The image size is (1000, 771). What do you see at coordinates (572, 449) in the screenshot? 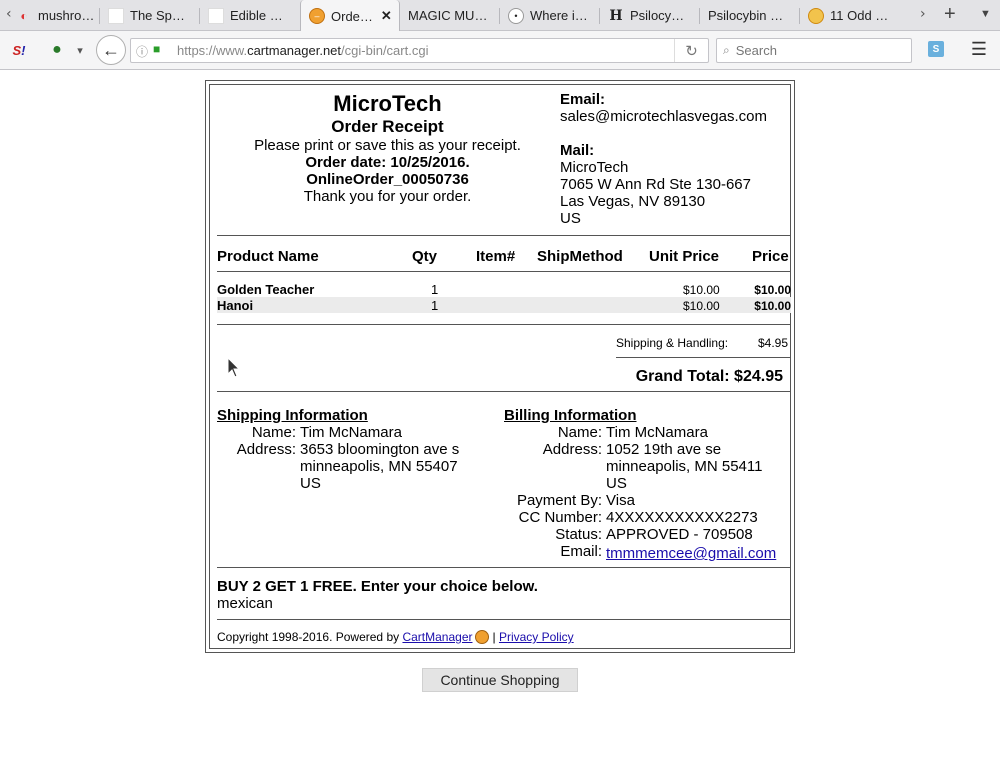
I see `bill-address-label: Address:` at bounding box center [572, 449].